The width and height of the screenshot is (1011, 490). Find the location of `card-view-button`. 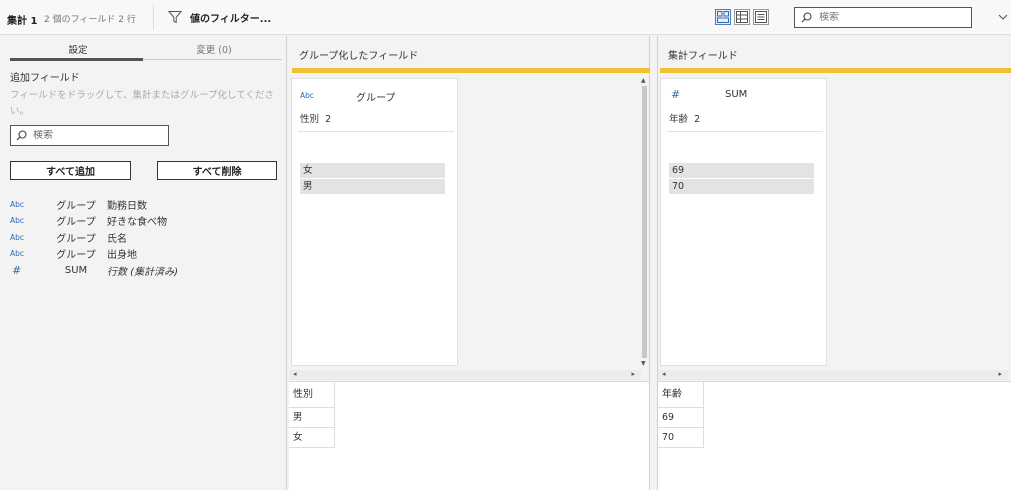

card-view-button is located at coordinates (723, 17).